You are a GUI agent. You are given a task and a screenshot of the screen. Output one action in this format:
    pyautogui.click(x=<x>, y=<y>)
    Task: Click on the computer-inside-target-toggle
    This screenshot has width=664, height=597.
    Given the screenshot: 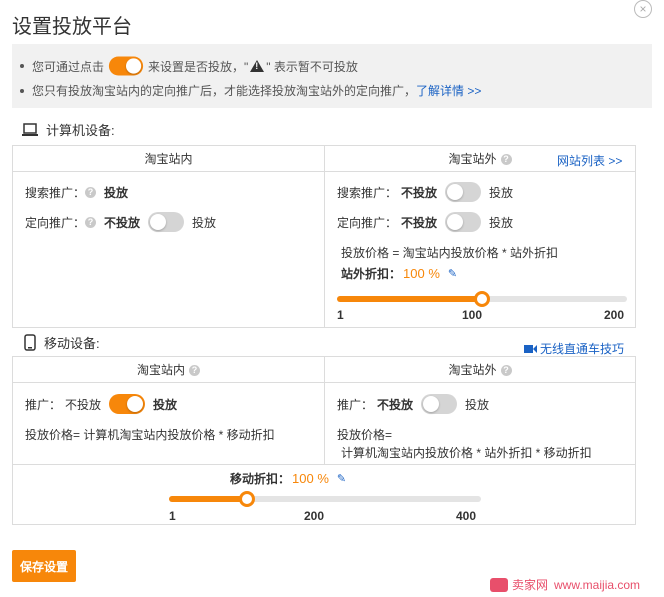 What is the action you would take?
    pyautogui.click(x=166, y=222)
    